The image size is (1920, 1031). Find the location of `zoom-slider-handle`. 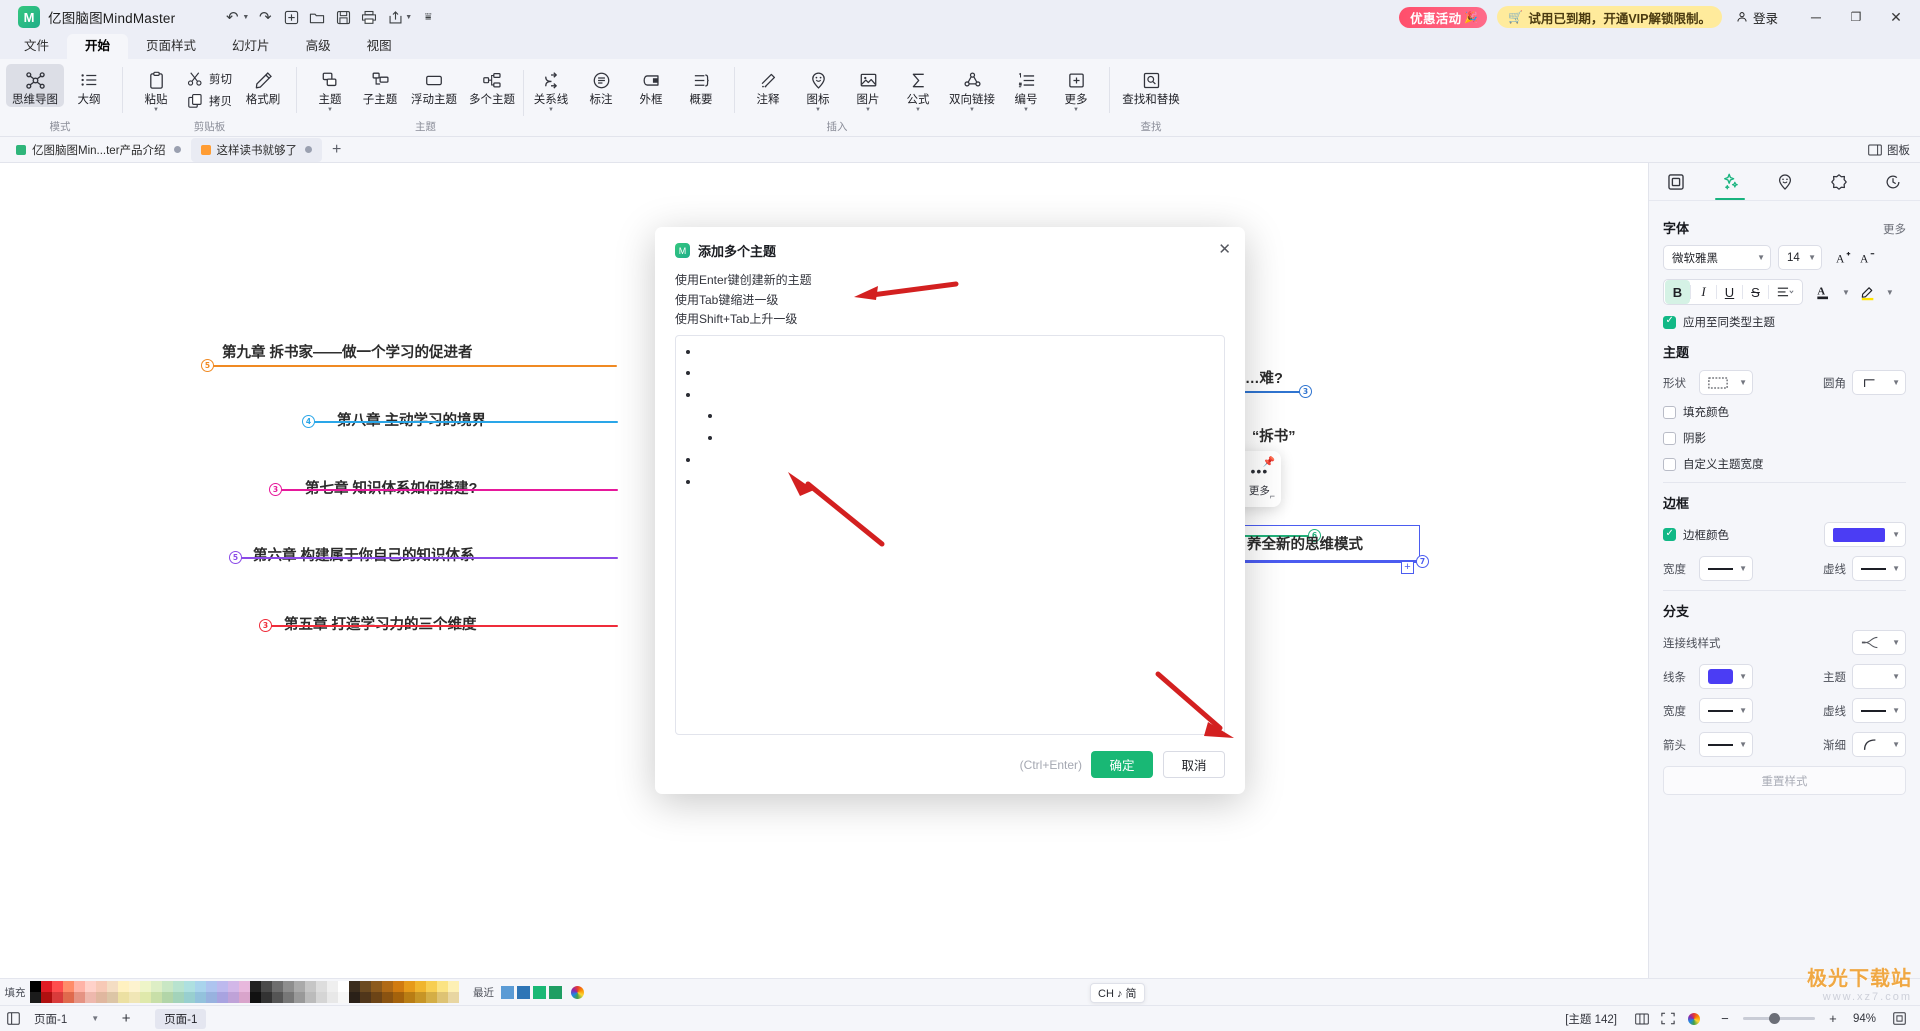

zoom-slider-handle is located at coordinates (1774, 1018).